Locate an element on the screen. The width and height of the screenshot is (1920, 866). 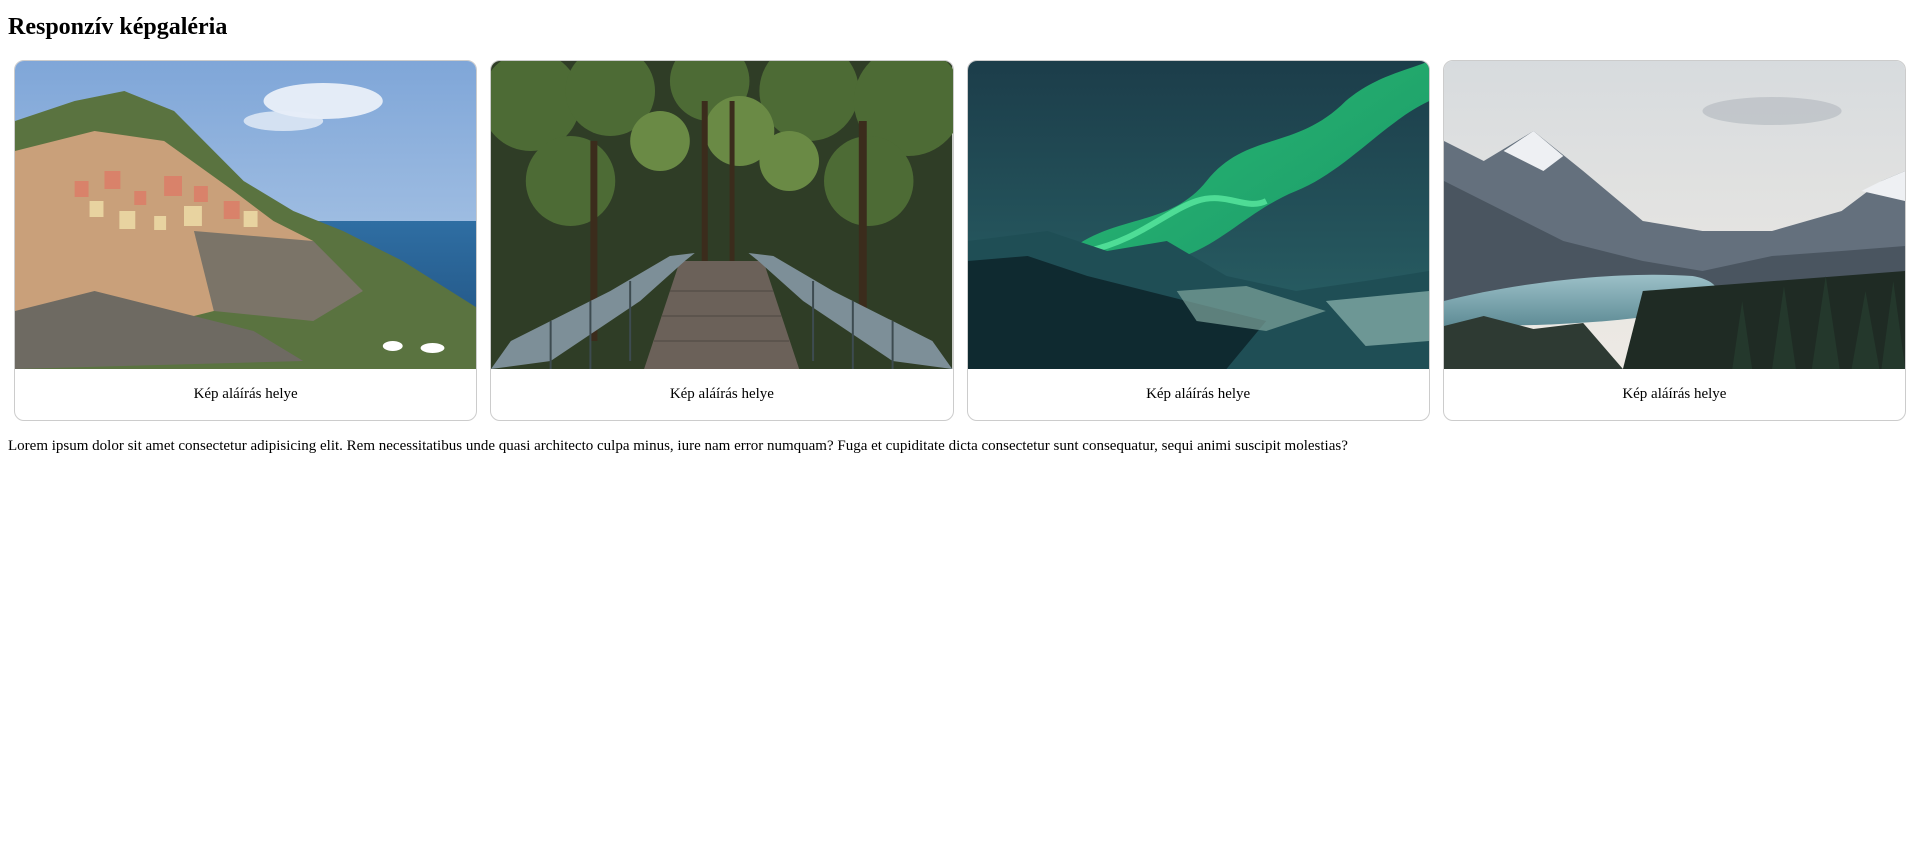
forest-bridge-photo is located at coordinates (722, 215).